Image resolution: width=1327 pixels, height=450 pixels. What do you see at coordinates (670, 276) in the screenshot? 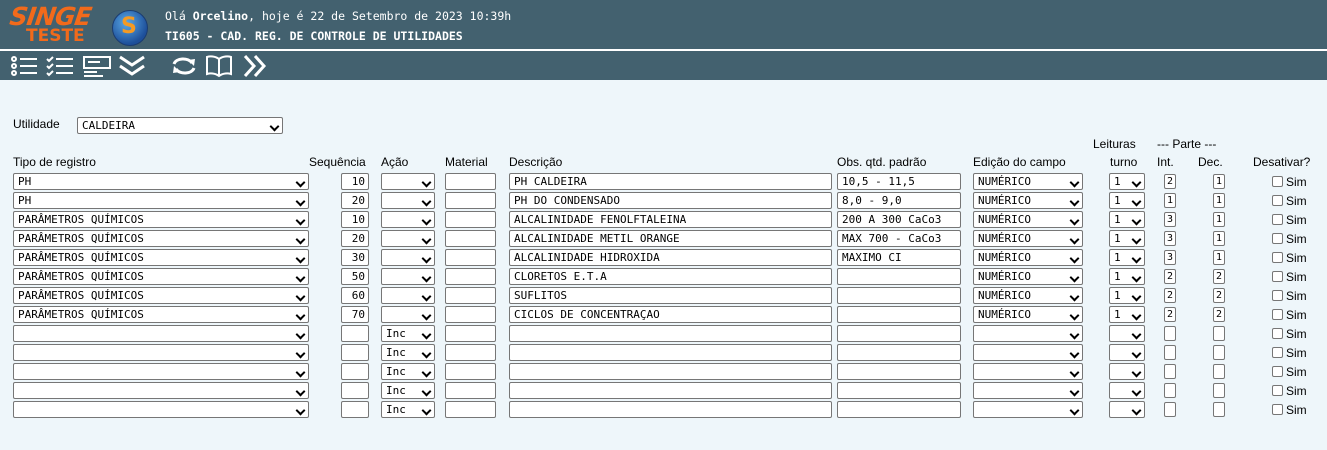
I see `descricao-input: CLORETOS E.T.A` at bounding box center [670, 276].